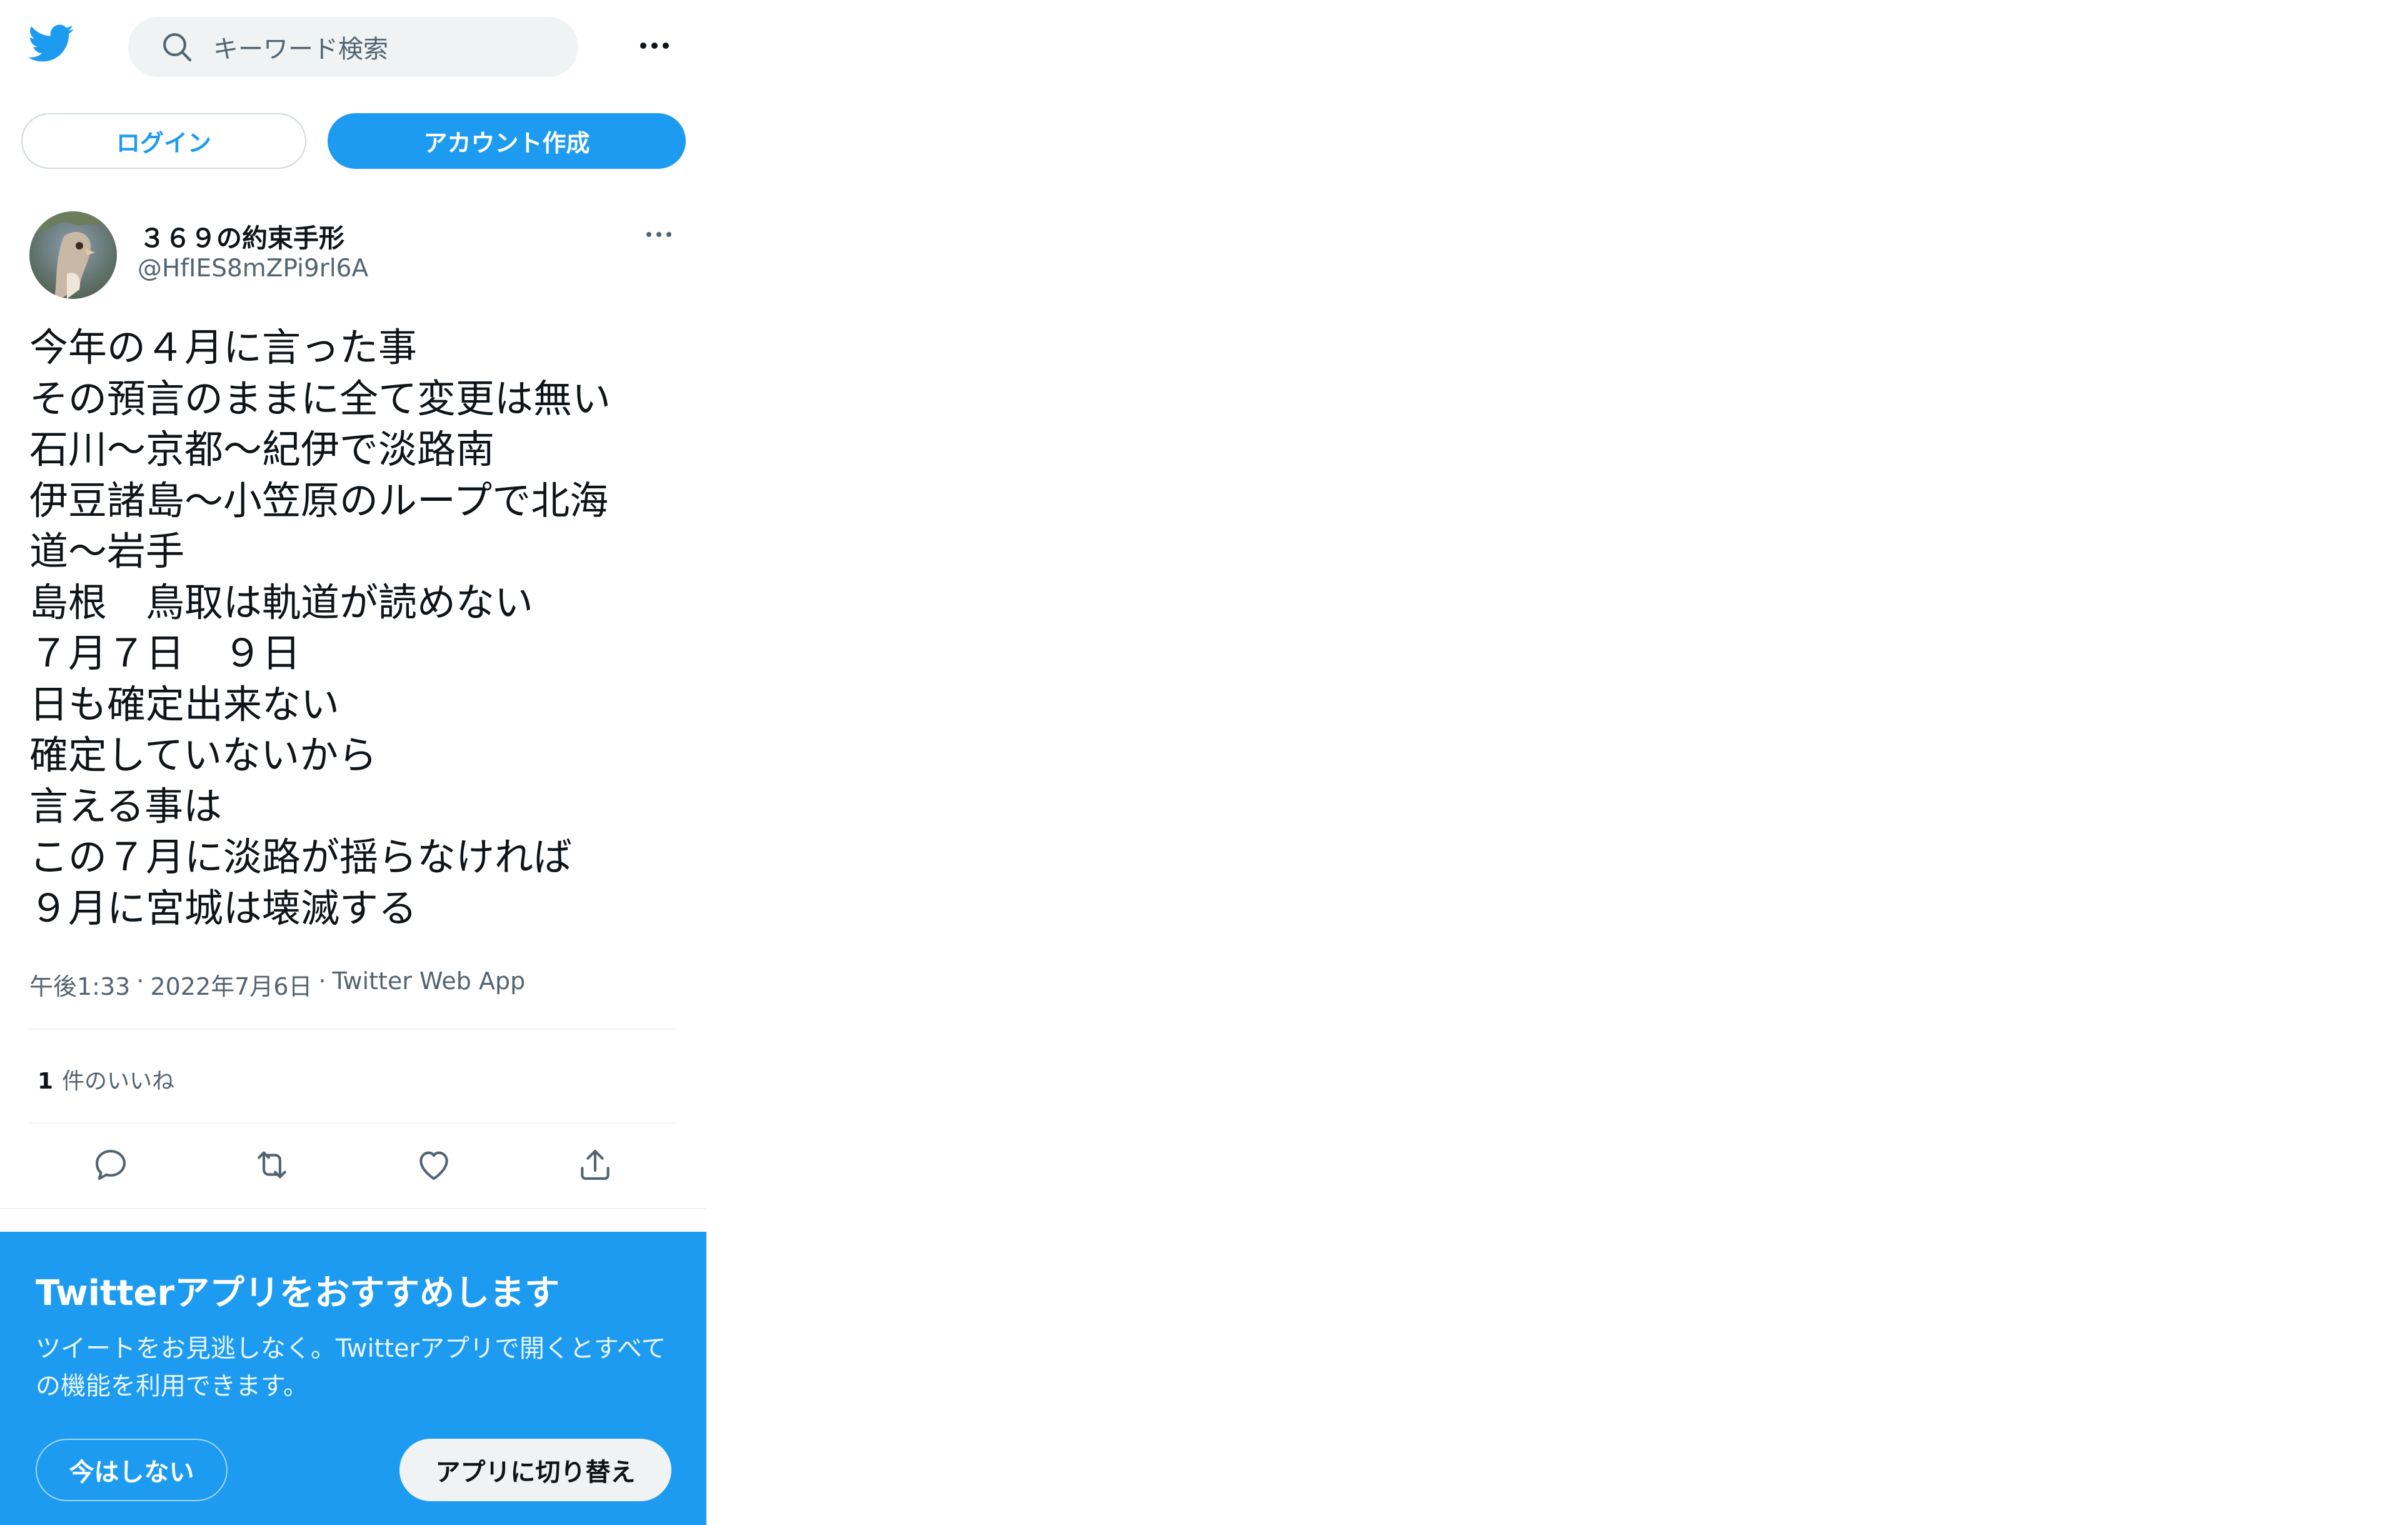 This screenshot has width=2408, height=1525. Describe the element at coordinates (165, 653) in the screenshot. I see `tweet-line: ７月７日 ９日` at that location.